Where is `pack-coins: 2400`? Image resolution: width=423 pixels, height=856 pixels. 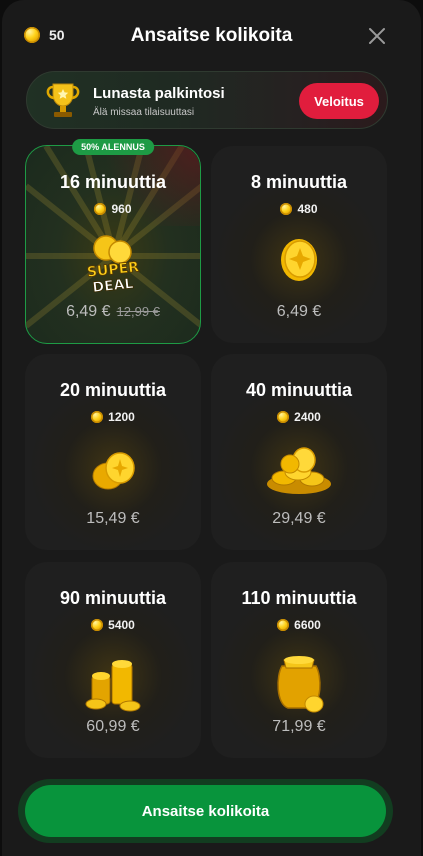
pack-coins: 2400 is located at coordinates (299, 417).